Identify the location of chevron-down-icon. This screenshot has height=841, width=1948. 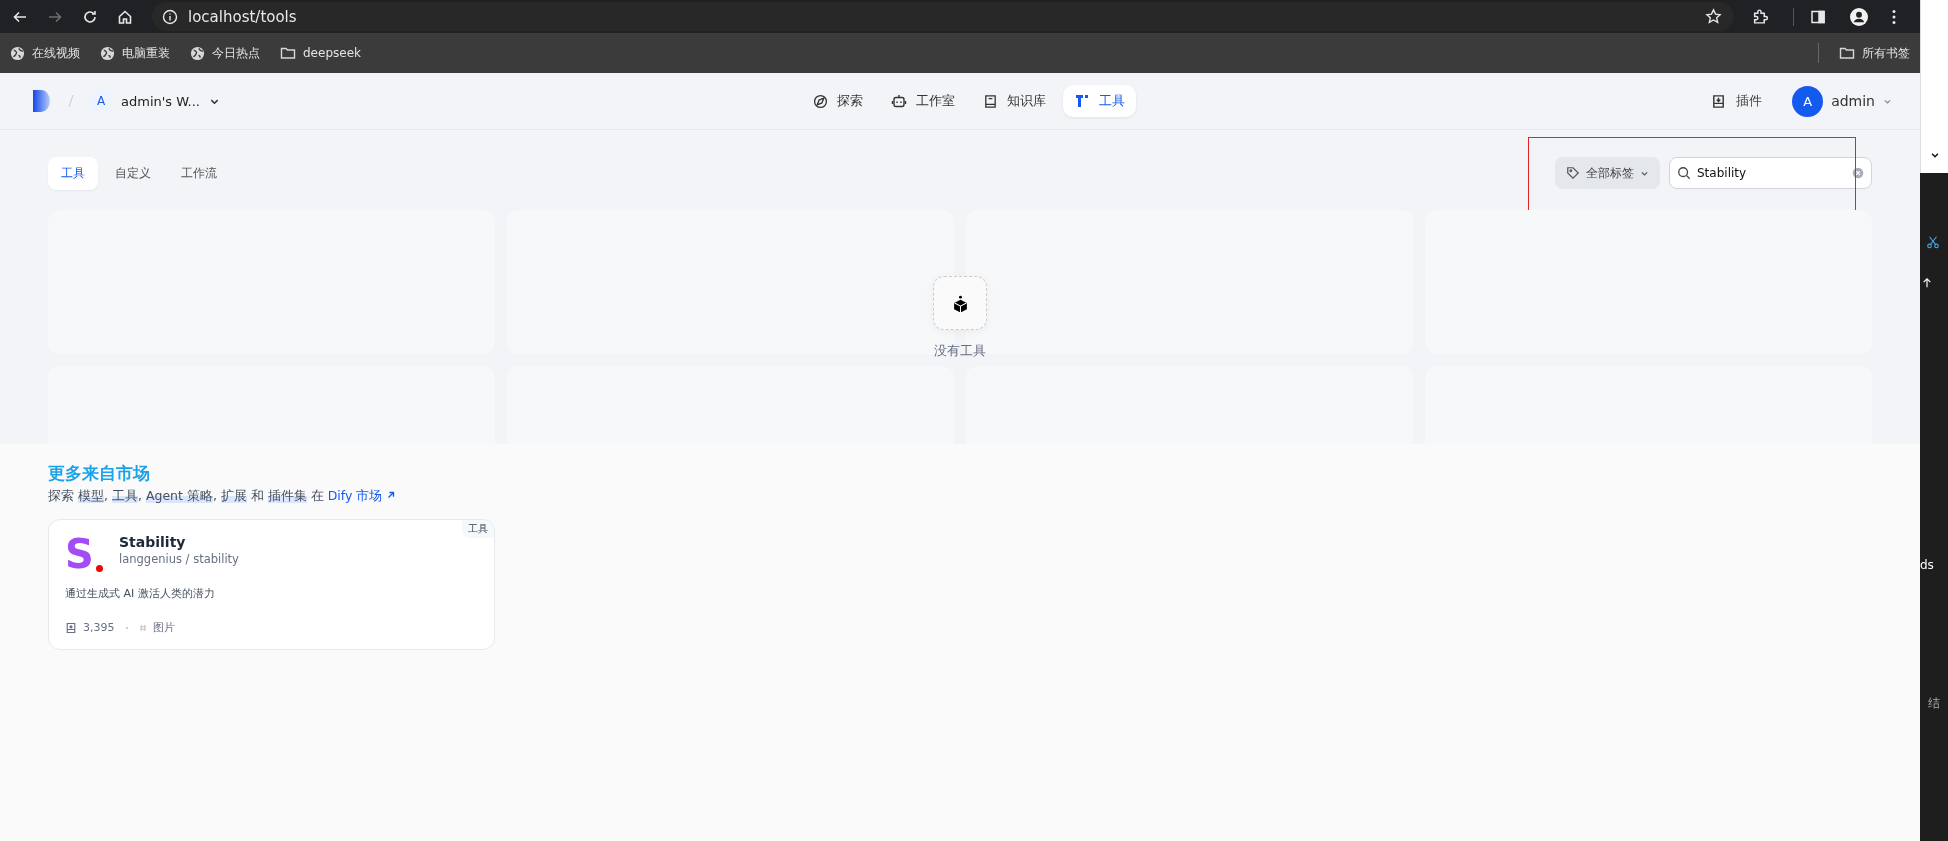
(1935, 155).